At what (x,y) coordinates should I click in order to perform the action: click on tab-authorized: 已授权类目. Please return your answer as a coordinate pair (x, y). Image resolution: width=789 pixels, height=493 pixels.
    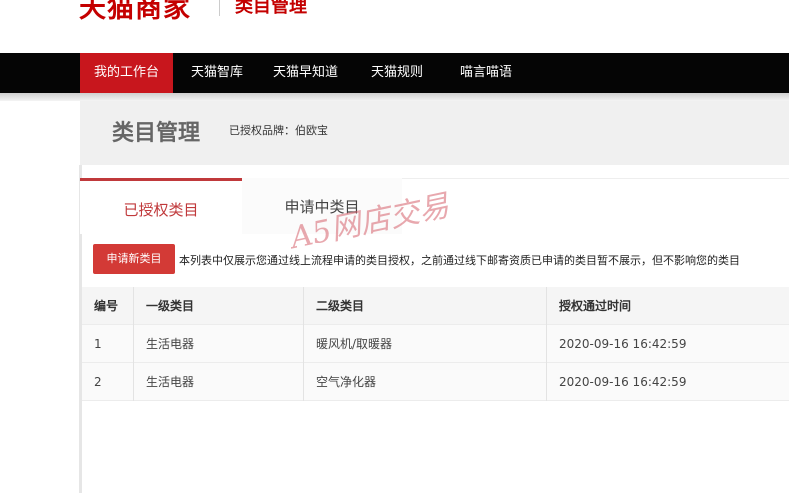
    Looking at the image, I should click on (161, 206).